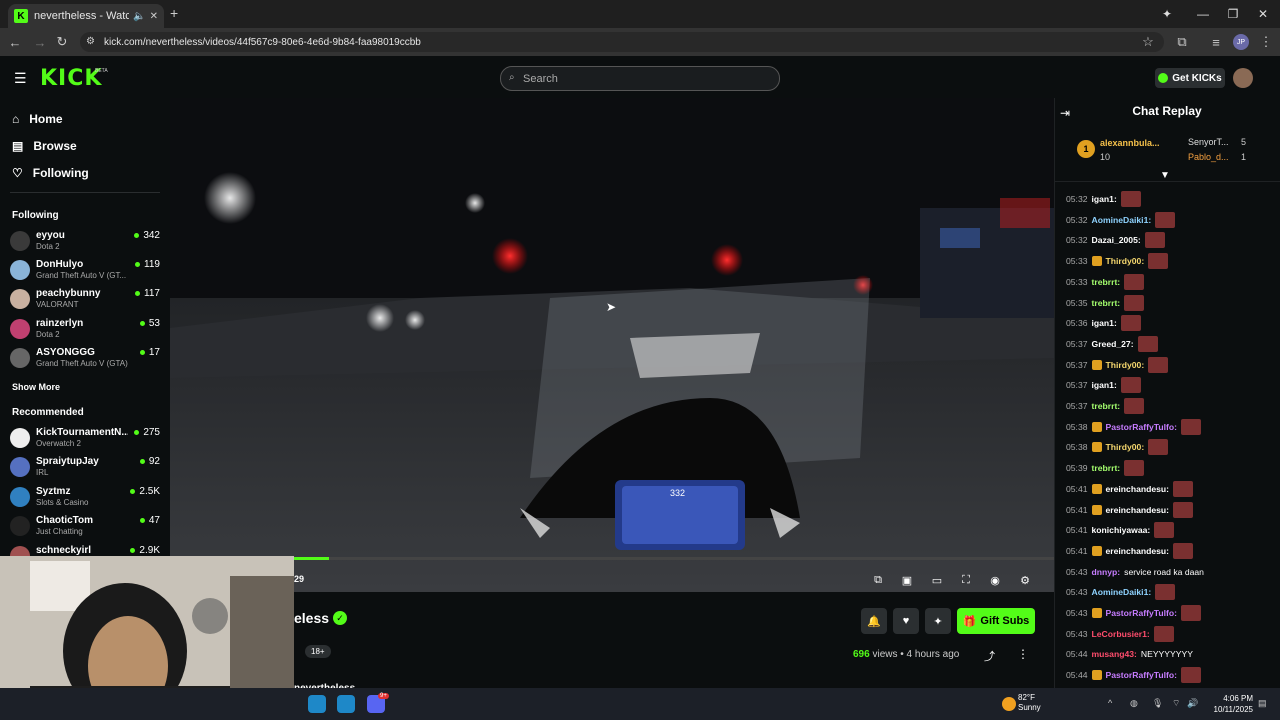  I want to click on chat-timestamp: 05:44, so click(1077, 675).